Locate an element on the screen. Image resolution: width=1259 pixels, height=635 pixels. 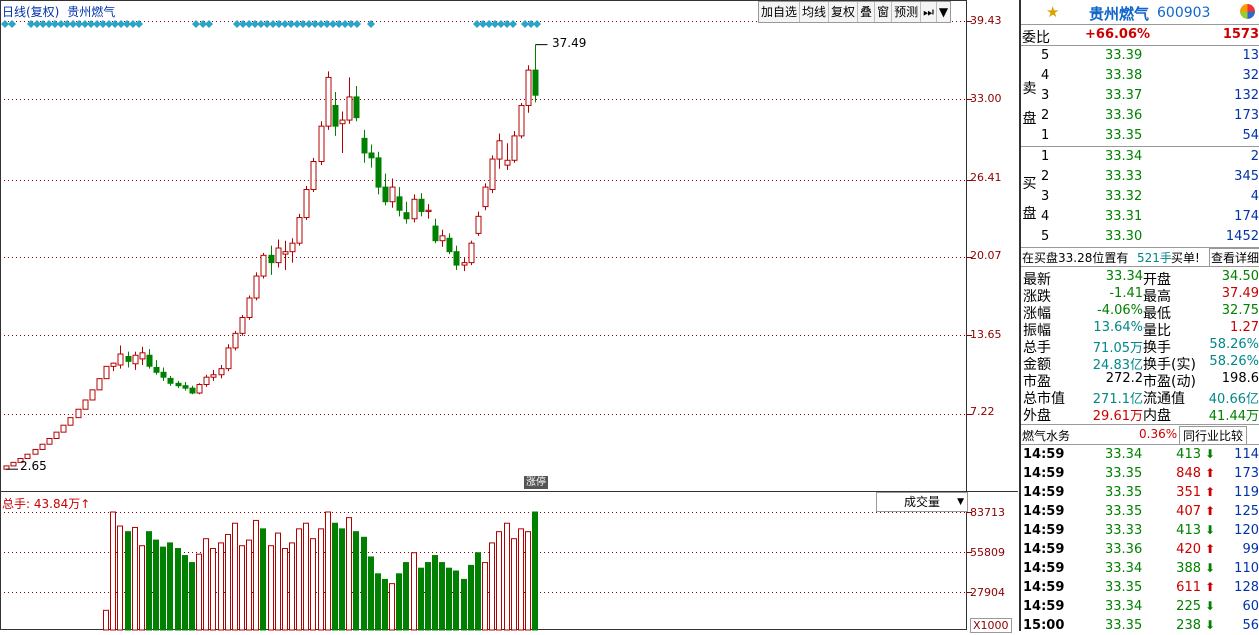
chart-header: 日线(复权) 贵州燃气 is located at coordinates (58, 11).